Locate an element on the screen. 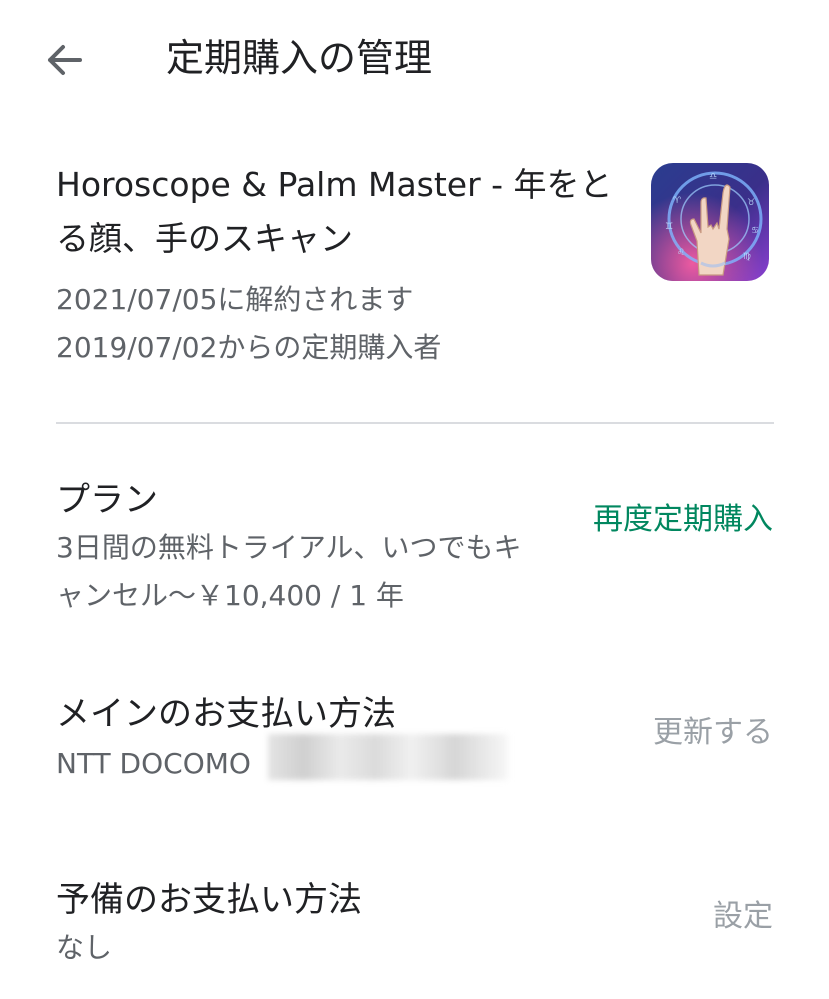 The height and width of the screenshot is (999, 829). page-title: 定期購入の管理 is located at coordinates (299, 58).